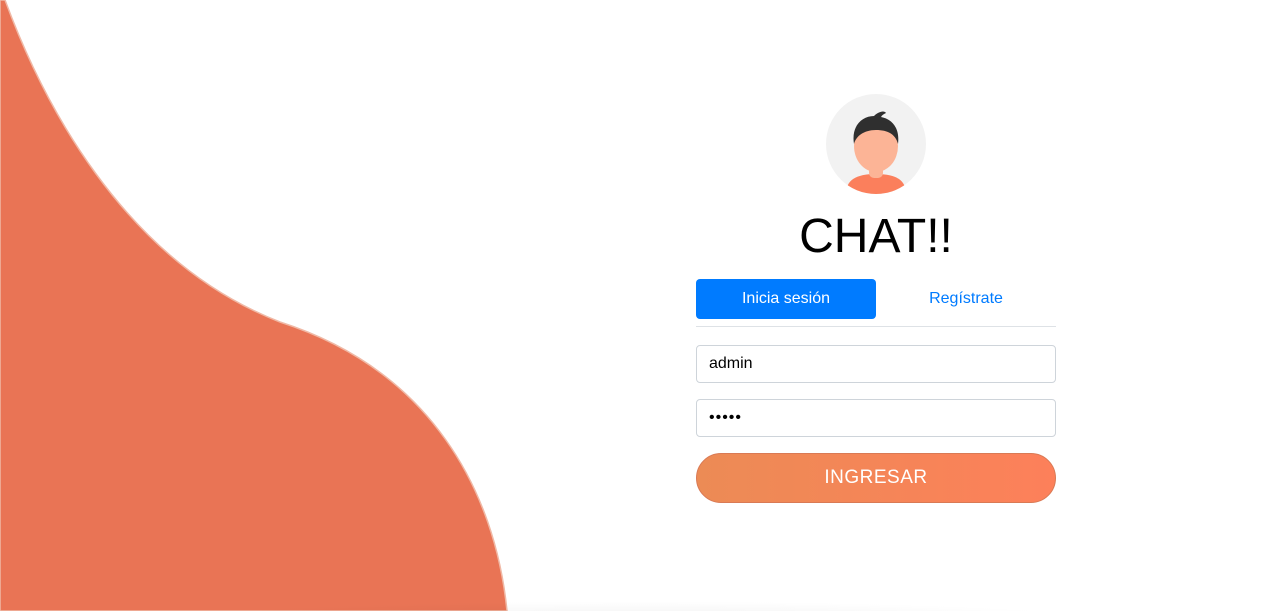  What do you see at coordinates (876, 478) in the screenshot?
I see `submit-button: INGRESAR` at bounding box center [876, 478].